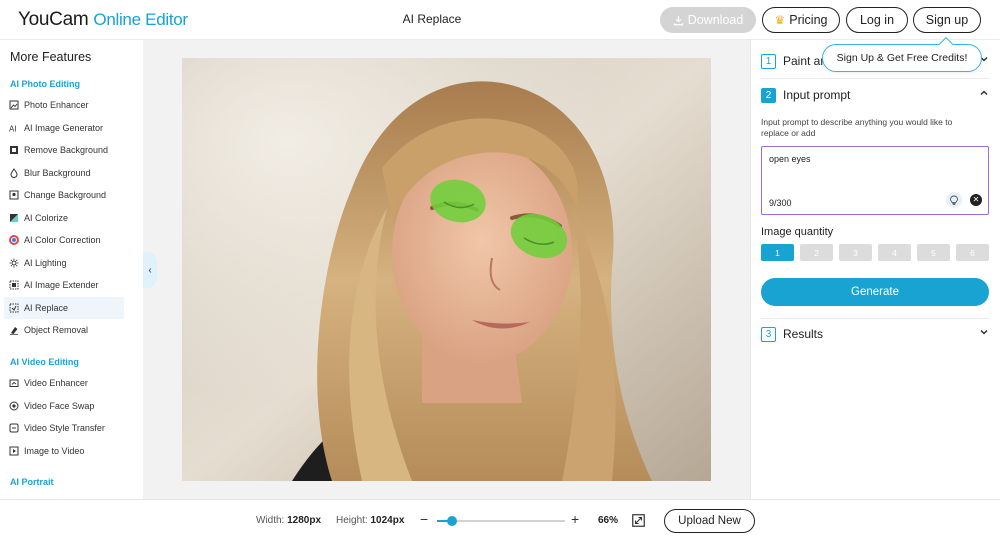 Image resolution: width=1000 pixels, height=541 pixels. What do you see at coordinates (768, 334) in the screenshot?
I see `step-number: 3` at bounding box center [768, 334].